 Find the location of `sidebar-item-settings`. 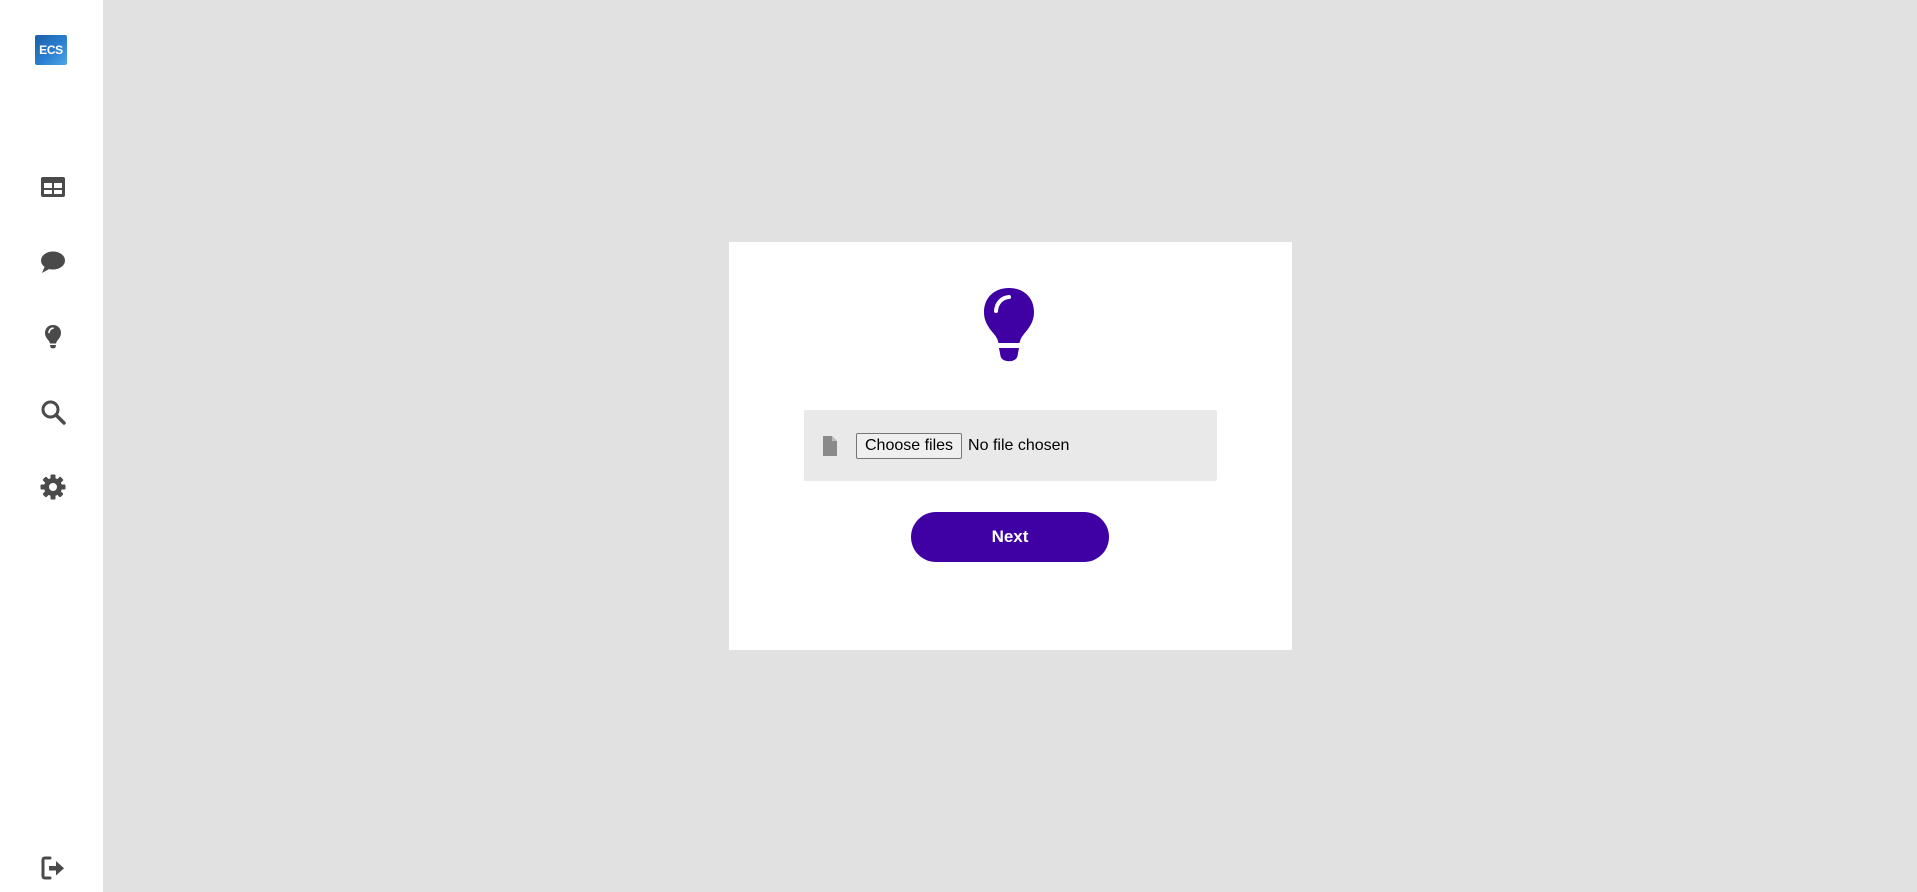

sidebar-item-settings is located at coordinates (53, 489).